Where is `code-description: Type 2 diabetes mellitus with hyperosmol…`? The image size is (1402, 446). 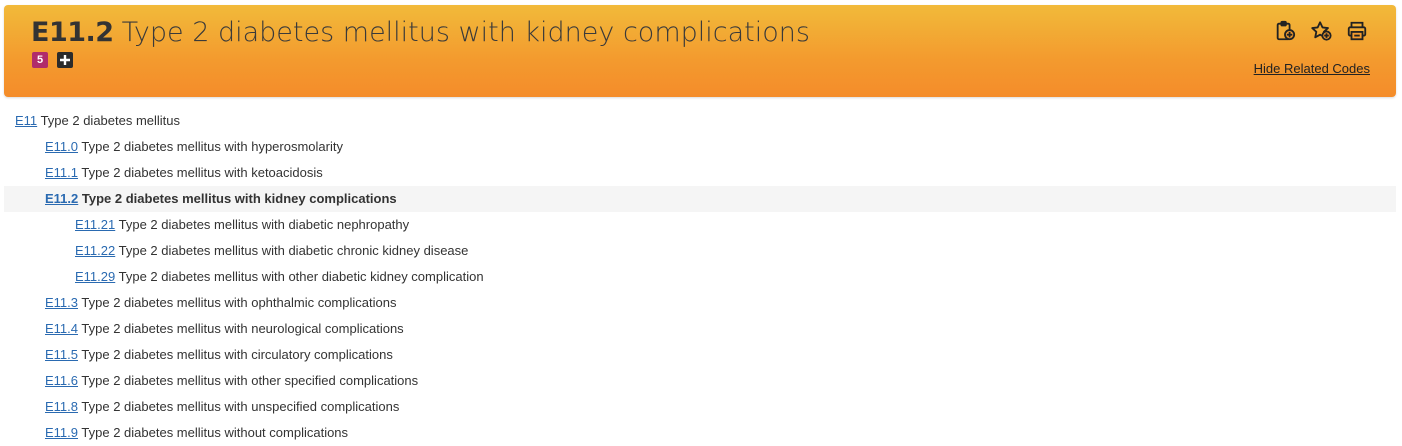
code-description: Type 2 diabetes mellitus with hyperosmol… is located at coordinates (212, 146).